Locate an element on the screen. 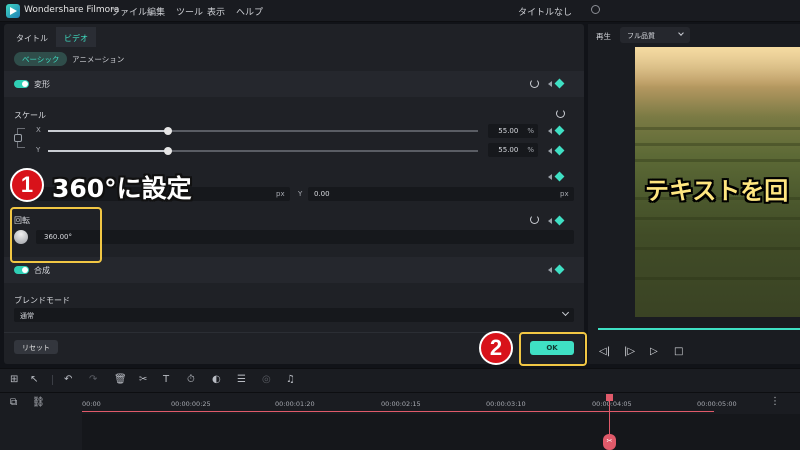 This screenshot has width=800, height=450. playback-label: 再生 is located at coordinates (603, 36).